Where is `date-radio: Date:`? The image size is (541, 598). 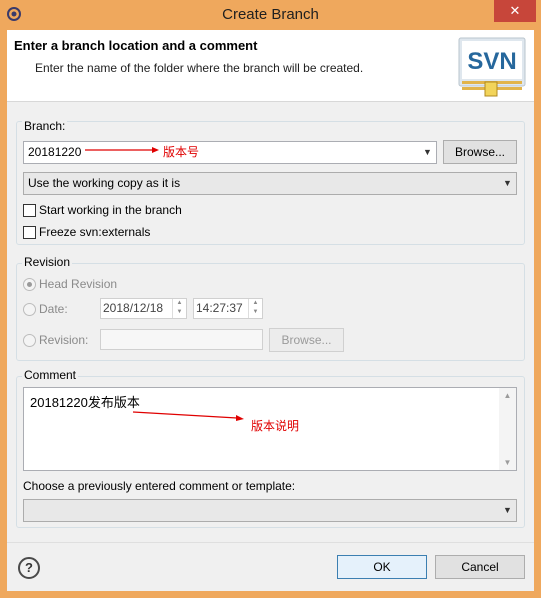 date-radio: Date: is located at coordinates (45, 309).